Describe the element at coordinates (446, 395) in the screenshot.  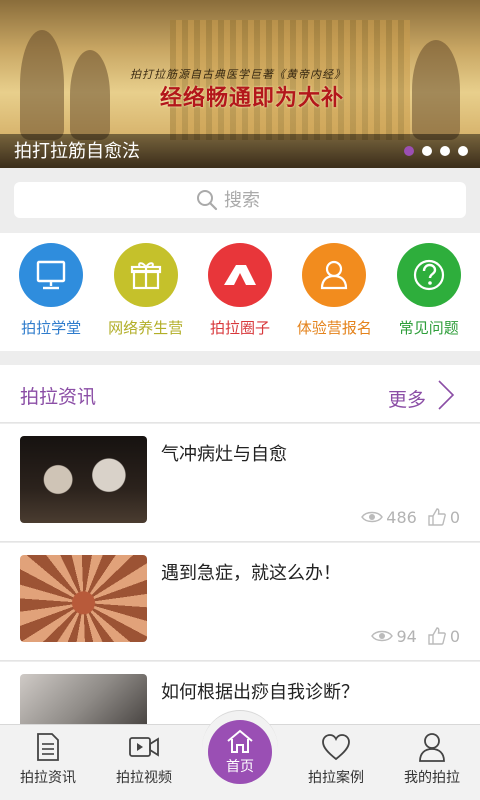
I see `chevron-right-icon` at that location.